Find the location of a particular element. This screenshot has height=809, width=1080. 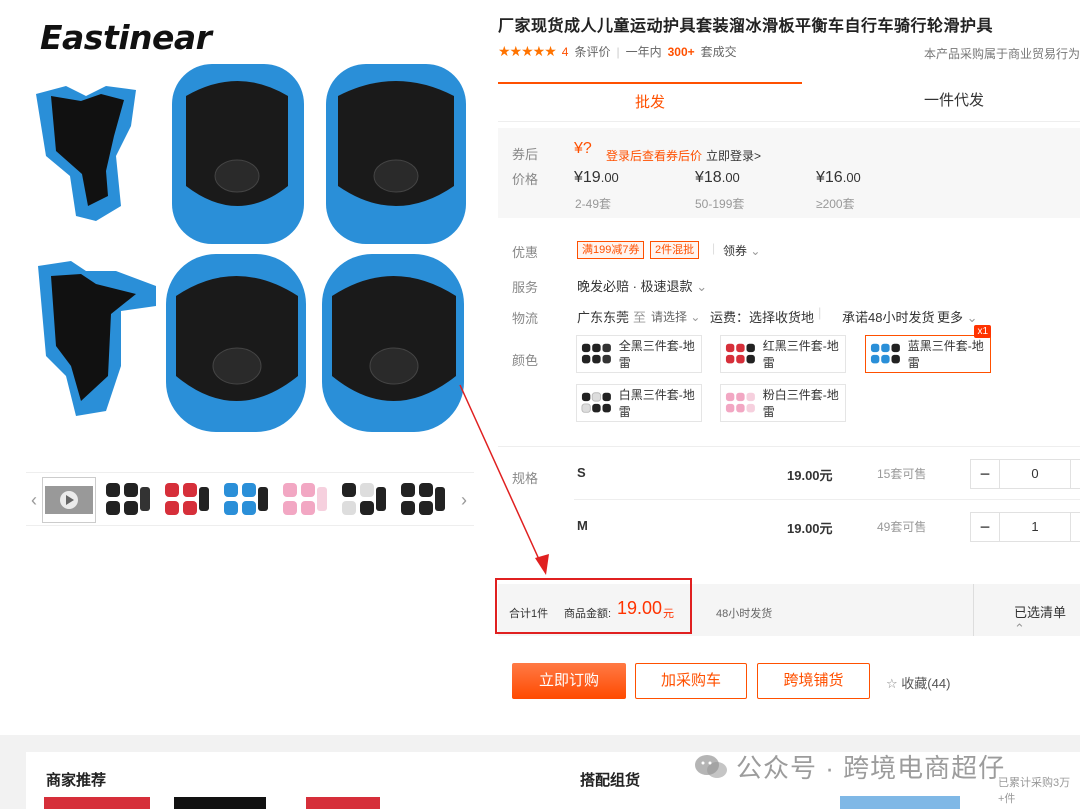

coupon-label: 券后 is located at coordinates (525, 154).